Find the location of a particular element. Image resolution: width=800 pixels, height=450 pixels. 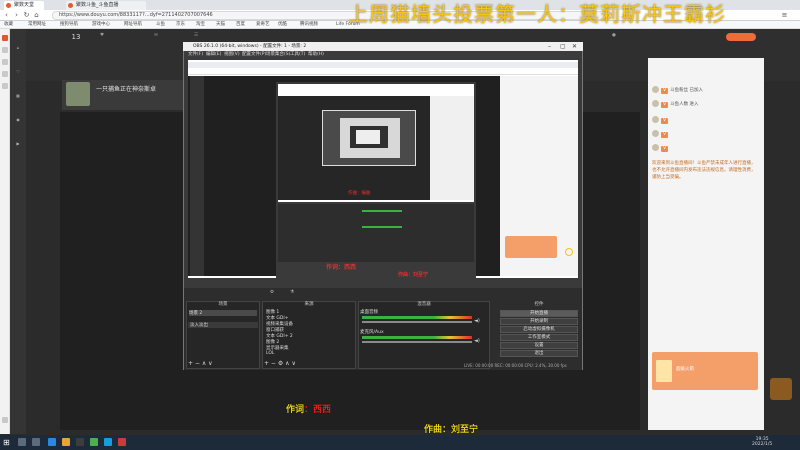

bookmark-item: 天猫 is located at coordinates (220, 25).